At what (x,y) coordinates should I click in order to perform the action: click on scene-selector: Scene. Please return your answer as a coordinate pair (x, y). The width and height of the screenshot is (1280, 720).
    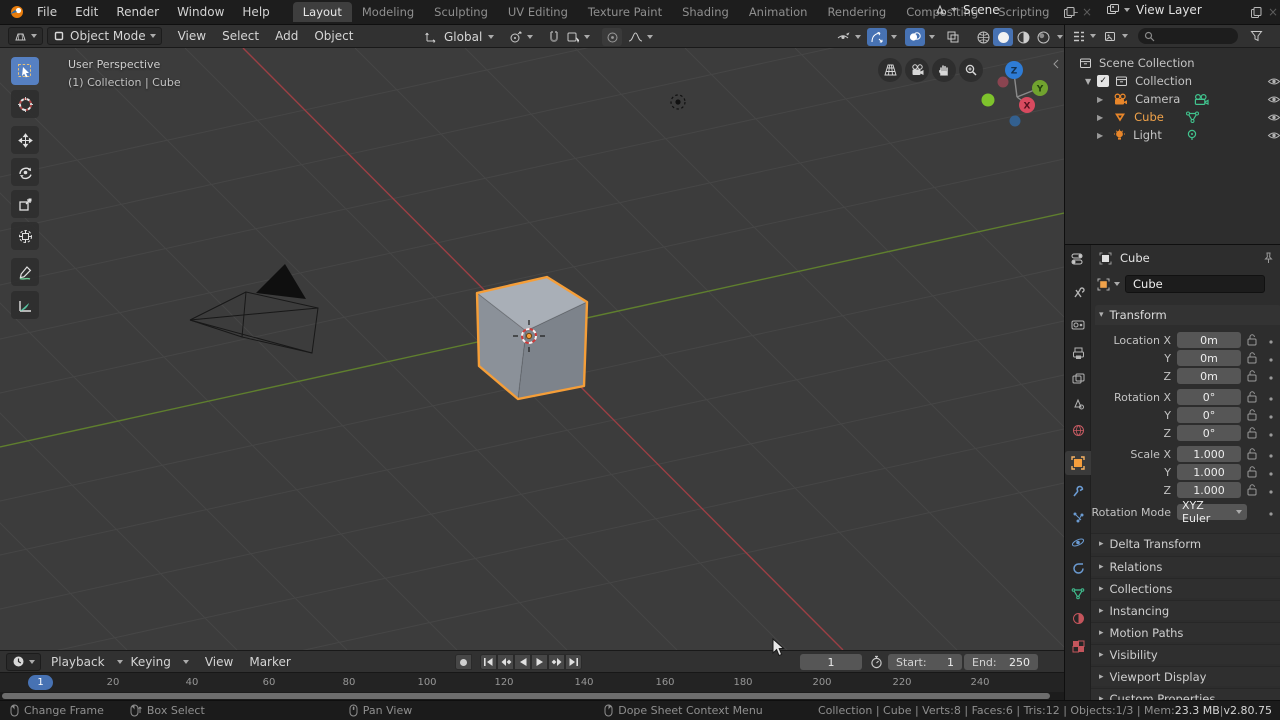
    Looking at the image, I should click on (966, 10).